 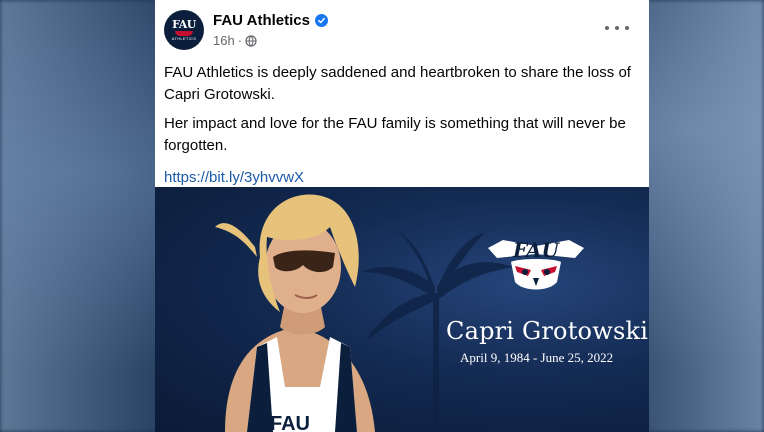 I want to click on post-meta: 16h ·, so click(x=235, y=40).